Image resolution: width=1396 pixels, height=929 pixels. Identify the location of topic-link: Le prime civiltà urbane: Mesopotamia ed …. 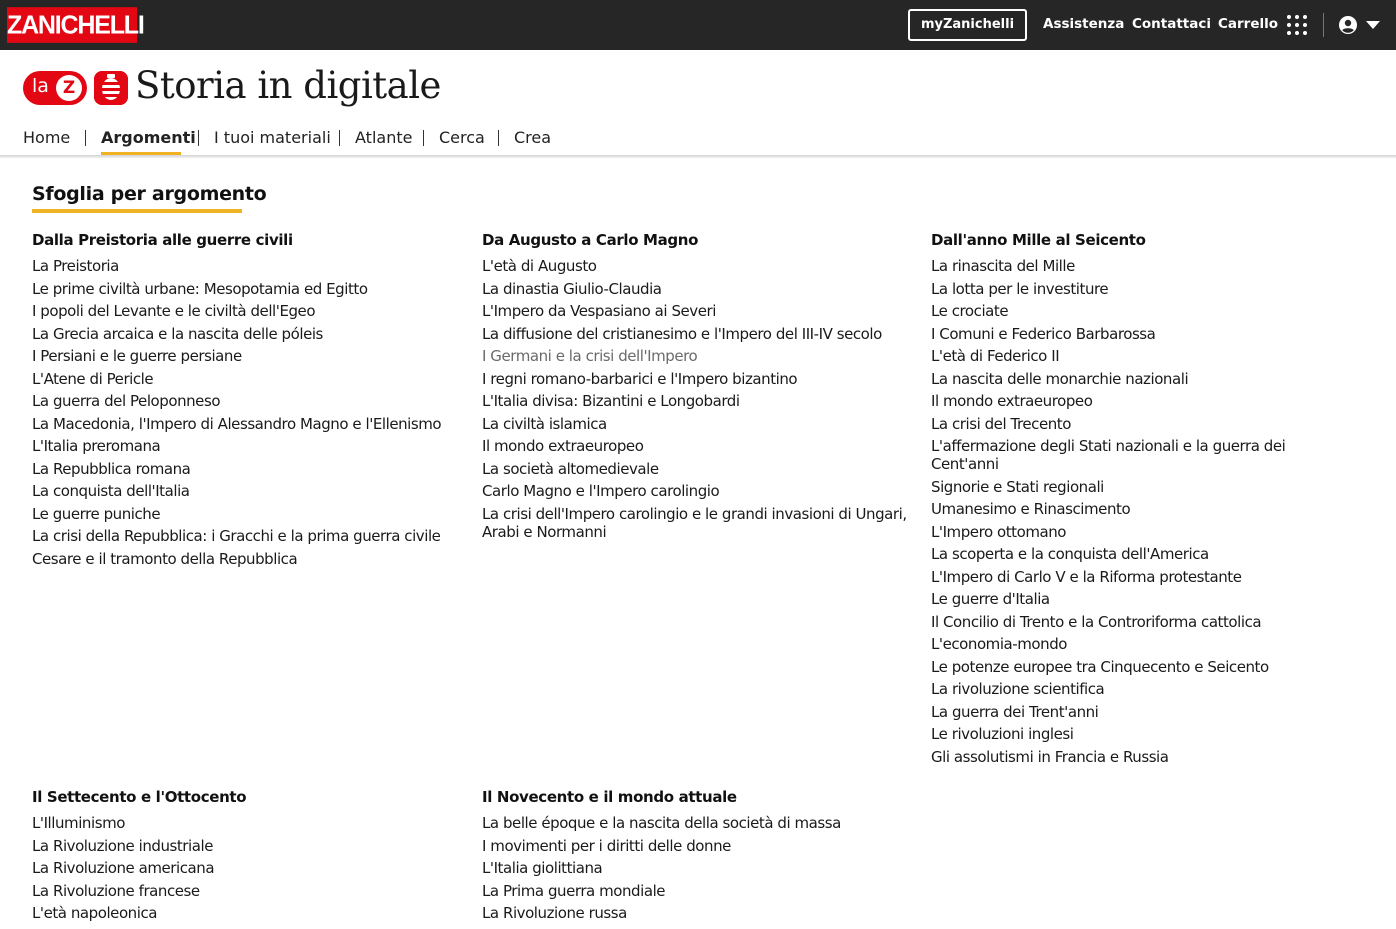
(249, 289).